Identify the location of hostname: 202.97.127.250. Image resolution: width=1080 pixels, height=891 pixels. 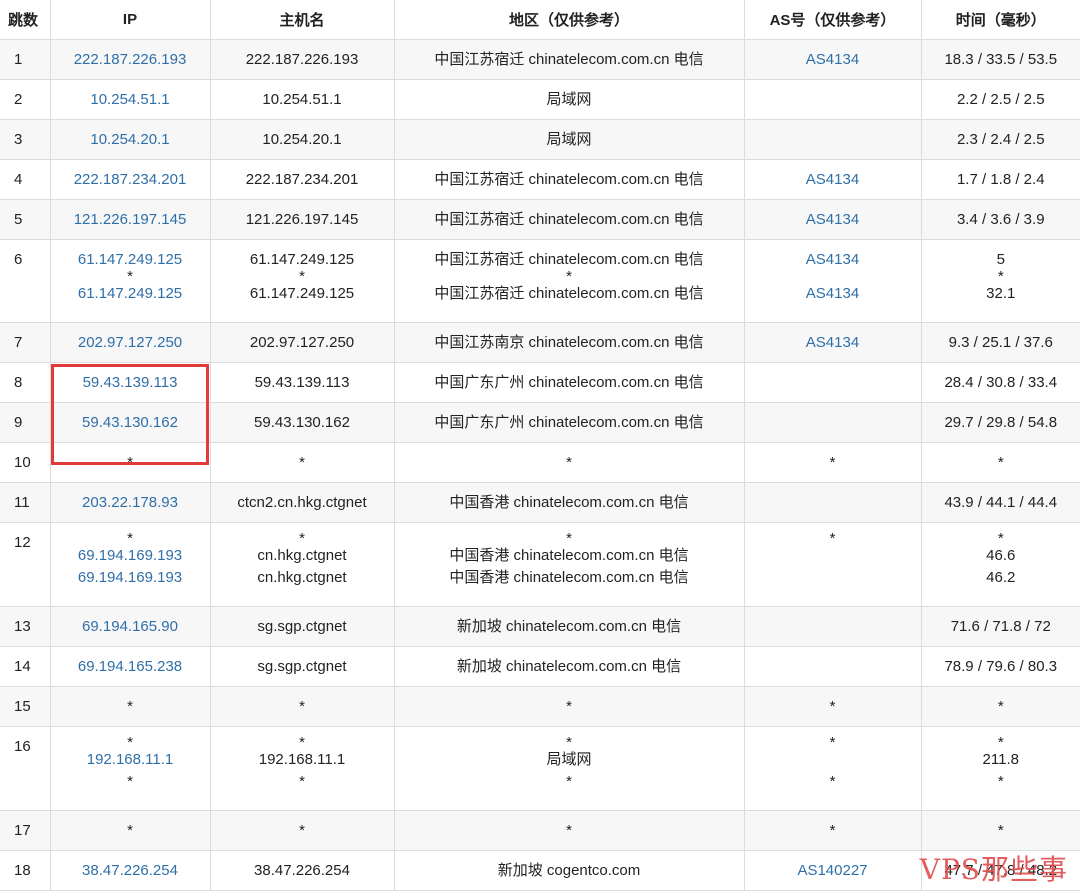
(302, 342).